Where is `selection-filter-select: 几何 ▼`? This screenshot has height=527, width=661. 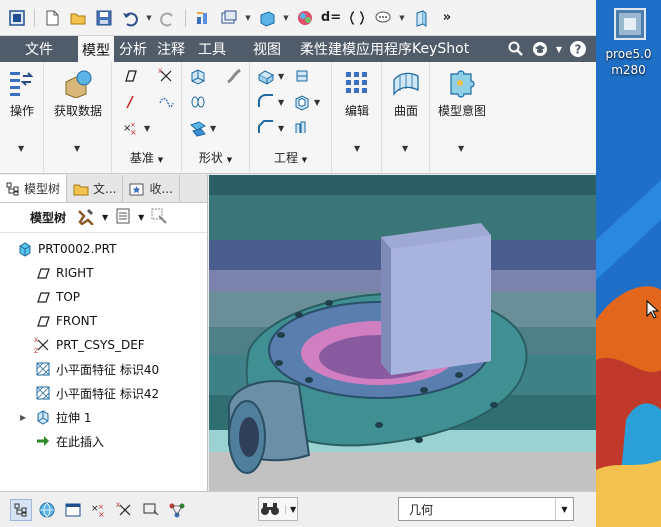
selection-filter-select: 几何 ▼ is located at coordinates (486, 509).